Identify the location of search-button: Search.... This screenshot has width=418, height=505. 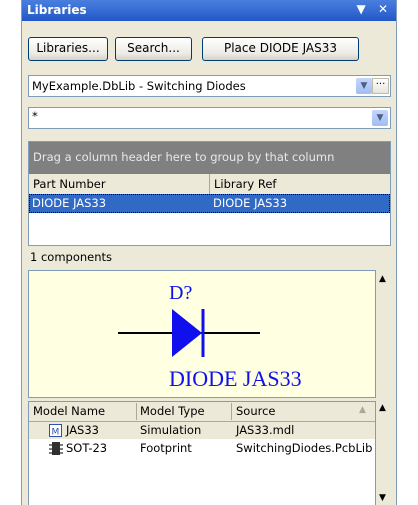
(153, 49).